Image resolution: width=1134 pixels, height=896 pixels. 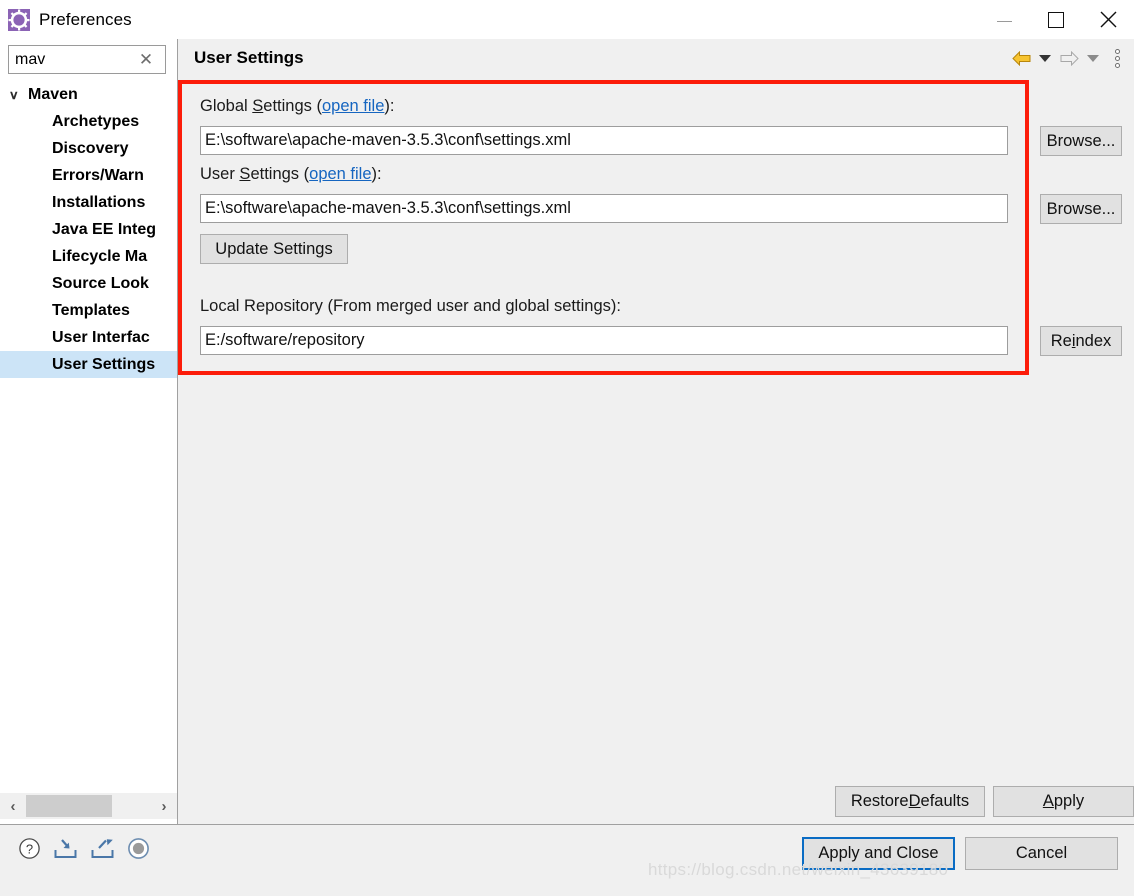 What do you see at coordinates (1048, 801) in the screenshot?
I see `apply-mnemonic: A` at bounding box center [1048, 801].